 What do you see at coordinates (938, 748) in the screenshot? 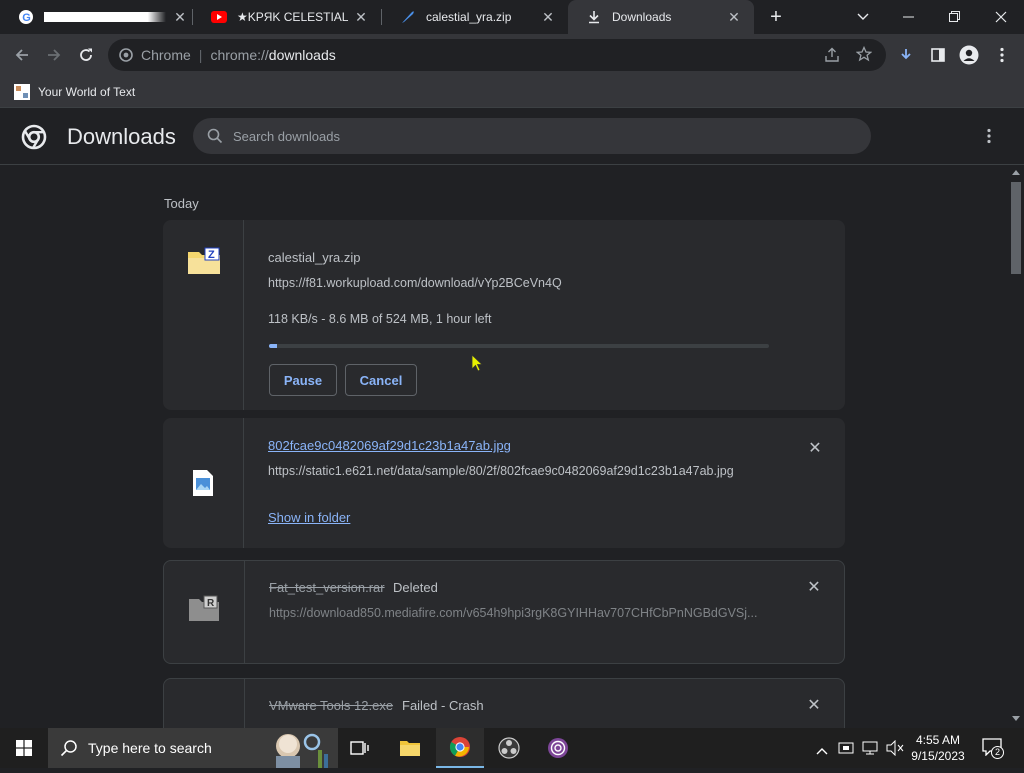
I see `system-clock: 4:55 AM 9/15/2023` at bounding box center [938, 748].